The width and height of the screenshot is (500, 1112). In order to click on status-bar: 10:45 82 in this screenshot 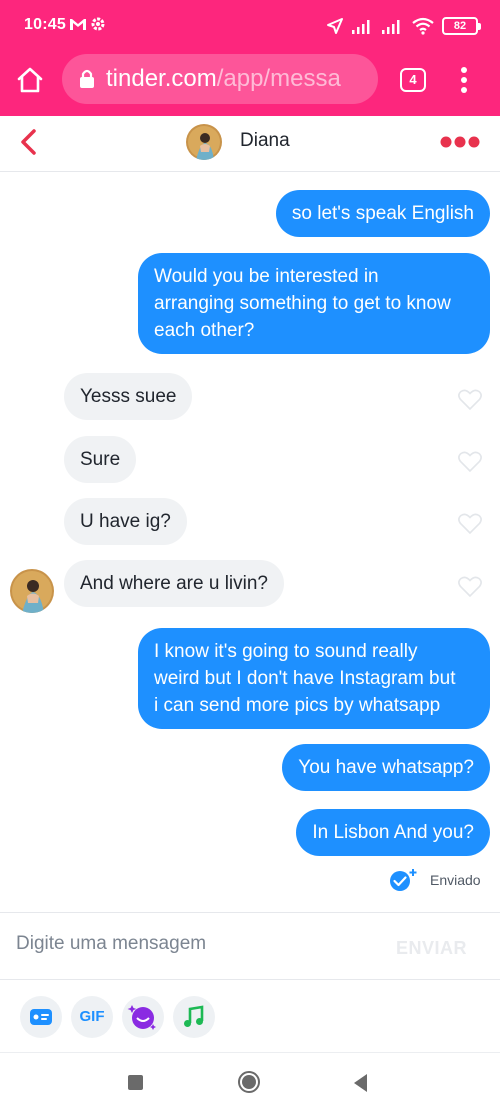, I will do `click(250, 26)`.